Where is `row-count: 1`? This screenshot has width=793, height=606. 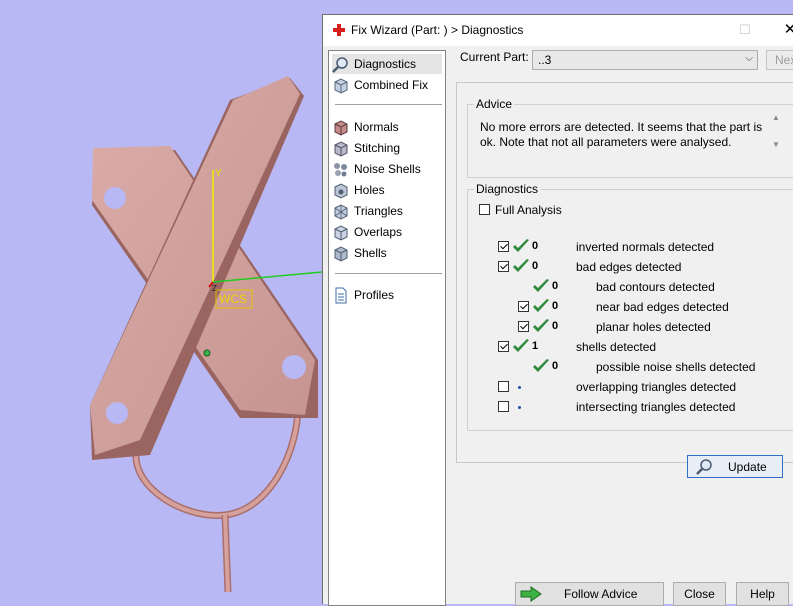
row-count: 1 is located at coordinates (535, 346).